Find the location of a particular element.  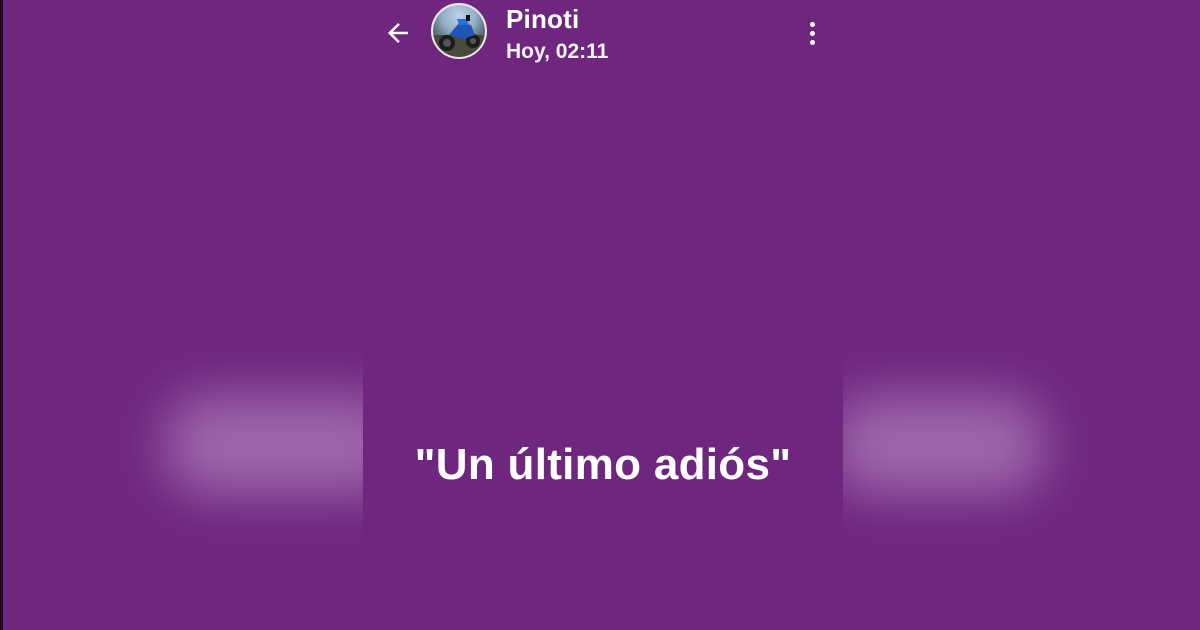

story-caption: "Un último adiós" is located at coordinates (603, 464).